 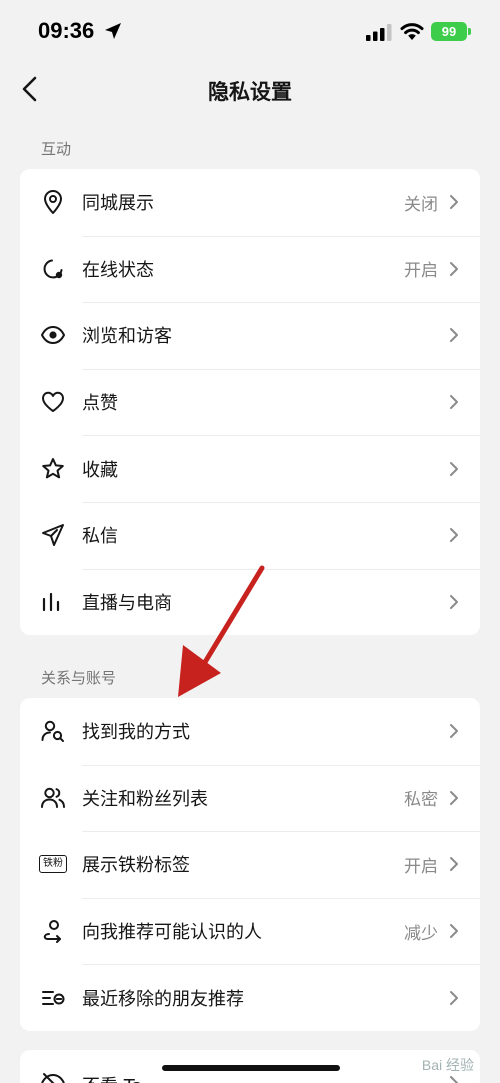 I want to click on settings-row-value: 私密, so click(x=421, y=800).